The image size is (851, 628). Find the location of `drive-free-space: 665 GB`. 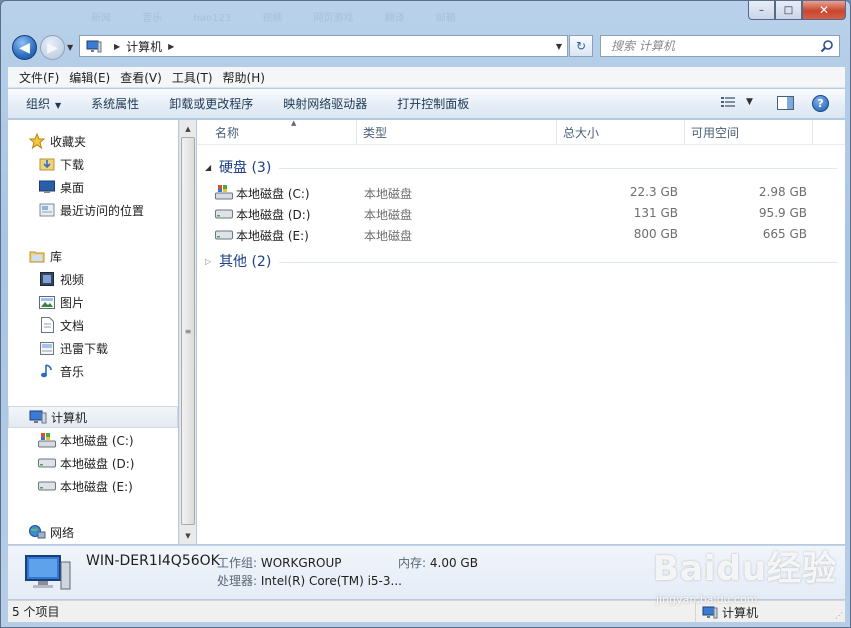

drive-free-space: 665 GB is located at coordinates (784, 234).